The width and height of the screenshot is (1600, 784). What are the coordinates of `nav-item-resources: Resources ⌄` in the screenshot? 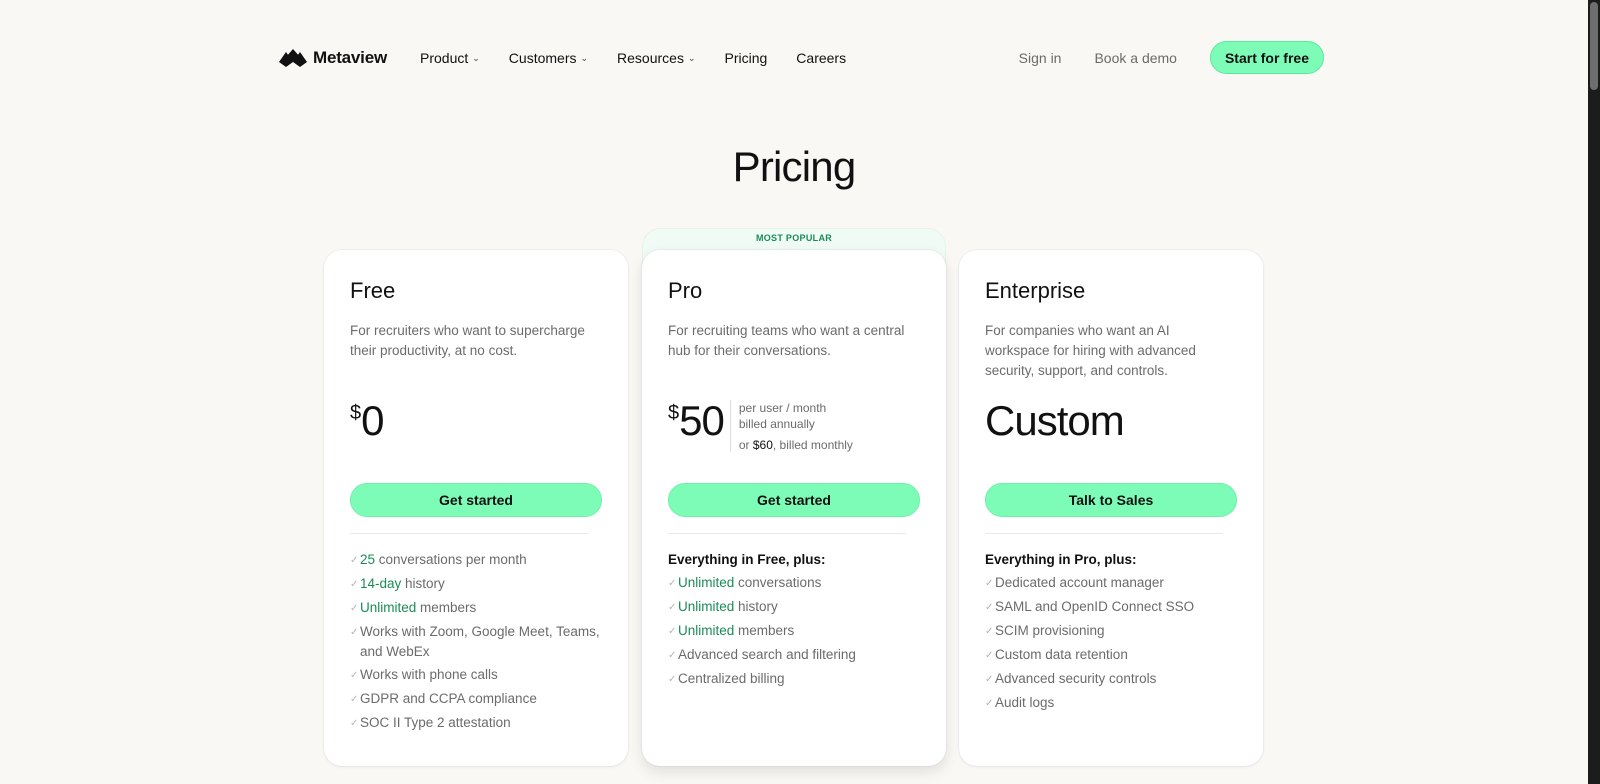 It's located at (656, 58).